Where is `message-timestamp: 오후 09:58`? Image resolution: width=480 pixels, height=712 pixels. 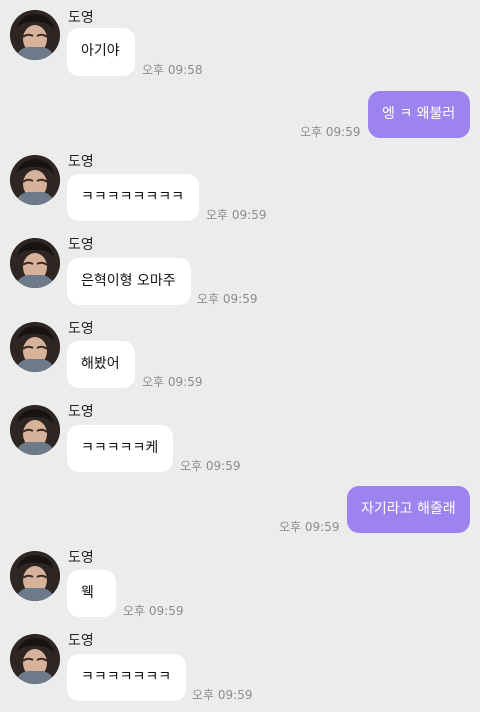
message-timestamp: 오후 09:58 is located at coordinates (172, 70).